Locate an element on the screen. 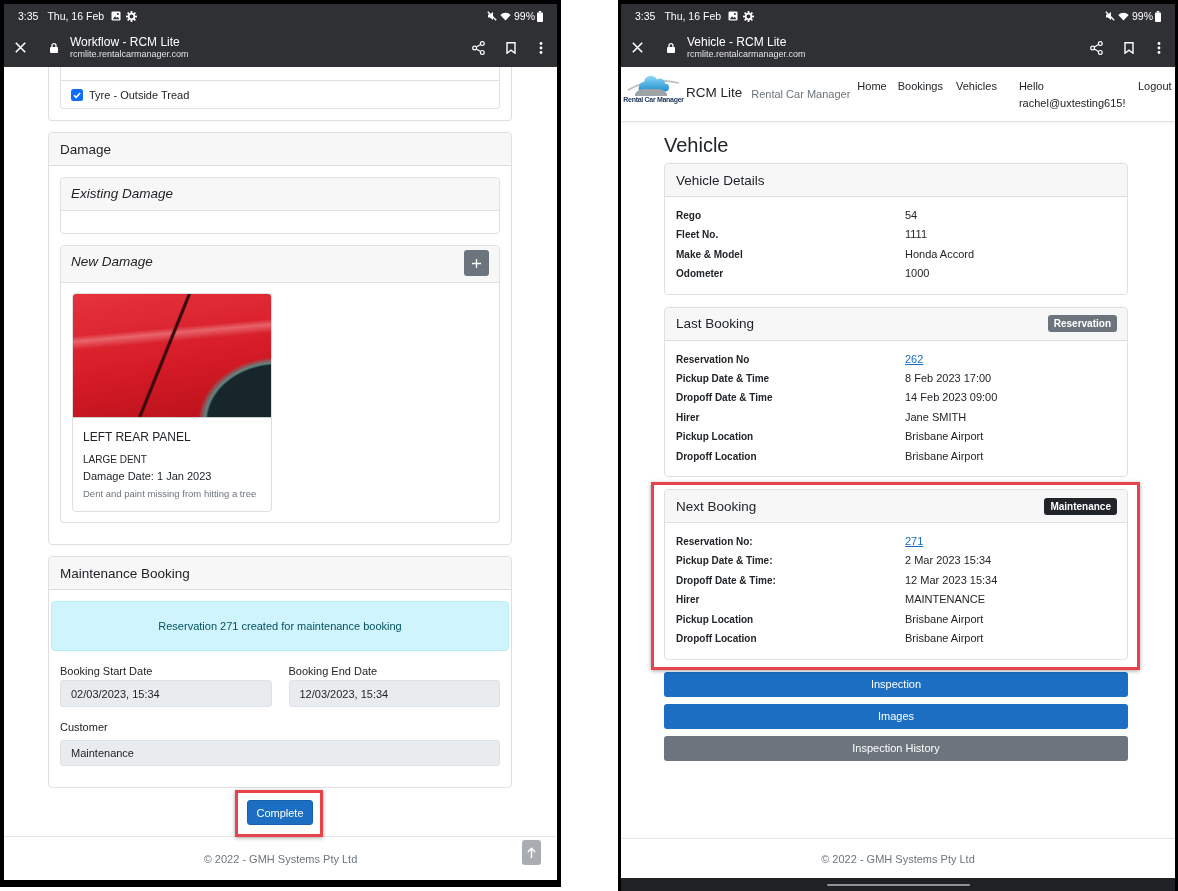 This screenshot has height=891, width=1178. field-value: Honda Accord is located at coordinates (940, 254).